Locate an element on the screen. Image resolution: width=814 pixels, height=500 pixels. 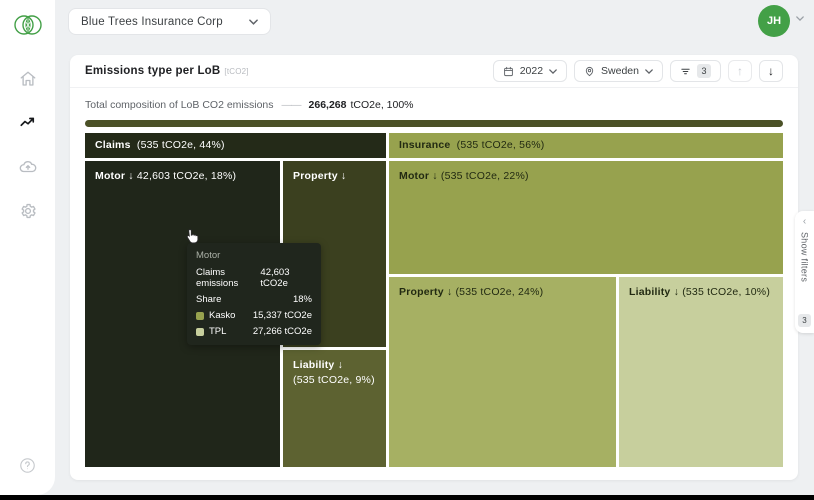
cloud-upload-icon is located at coordinates (27, 167).